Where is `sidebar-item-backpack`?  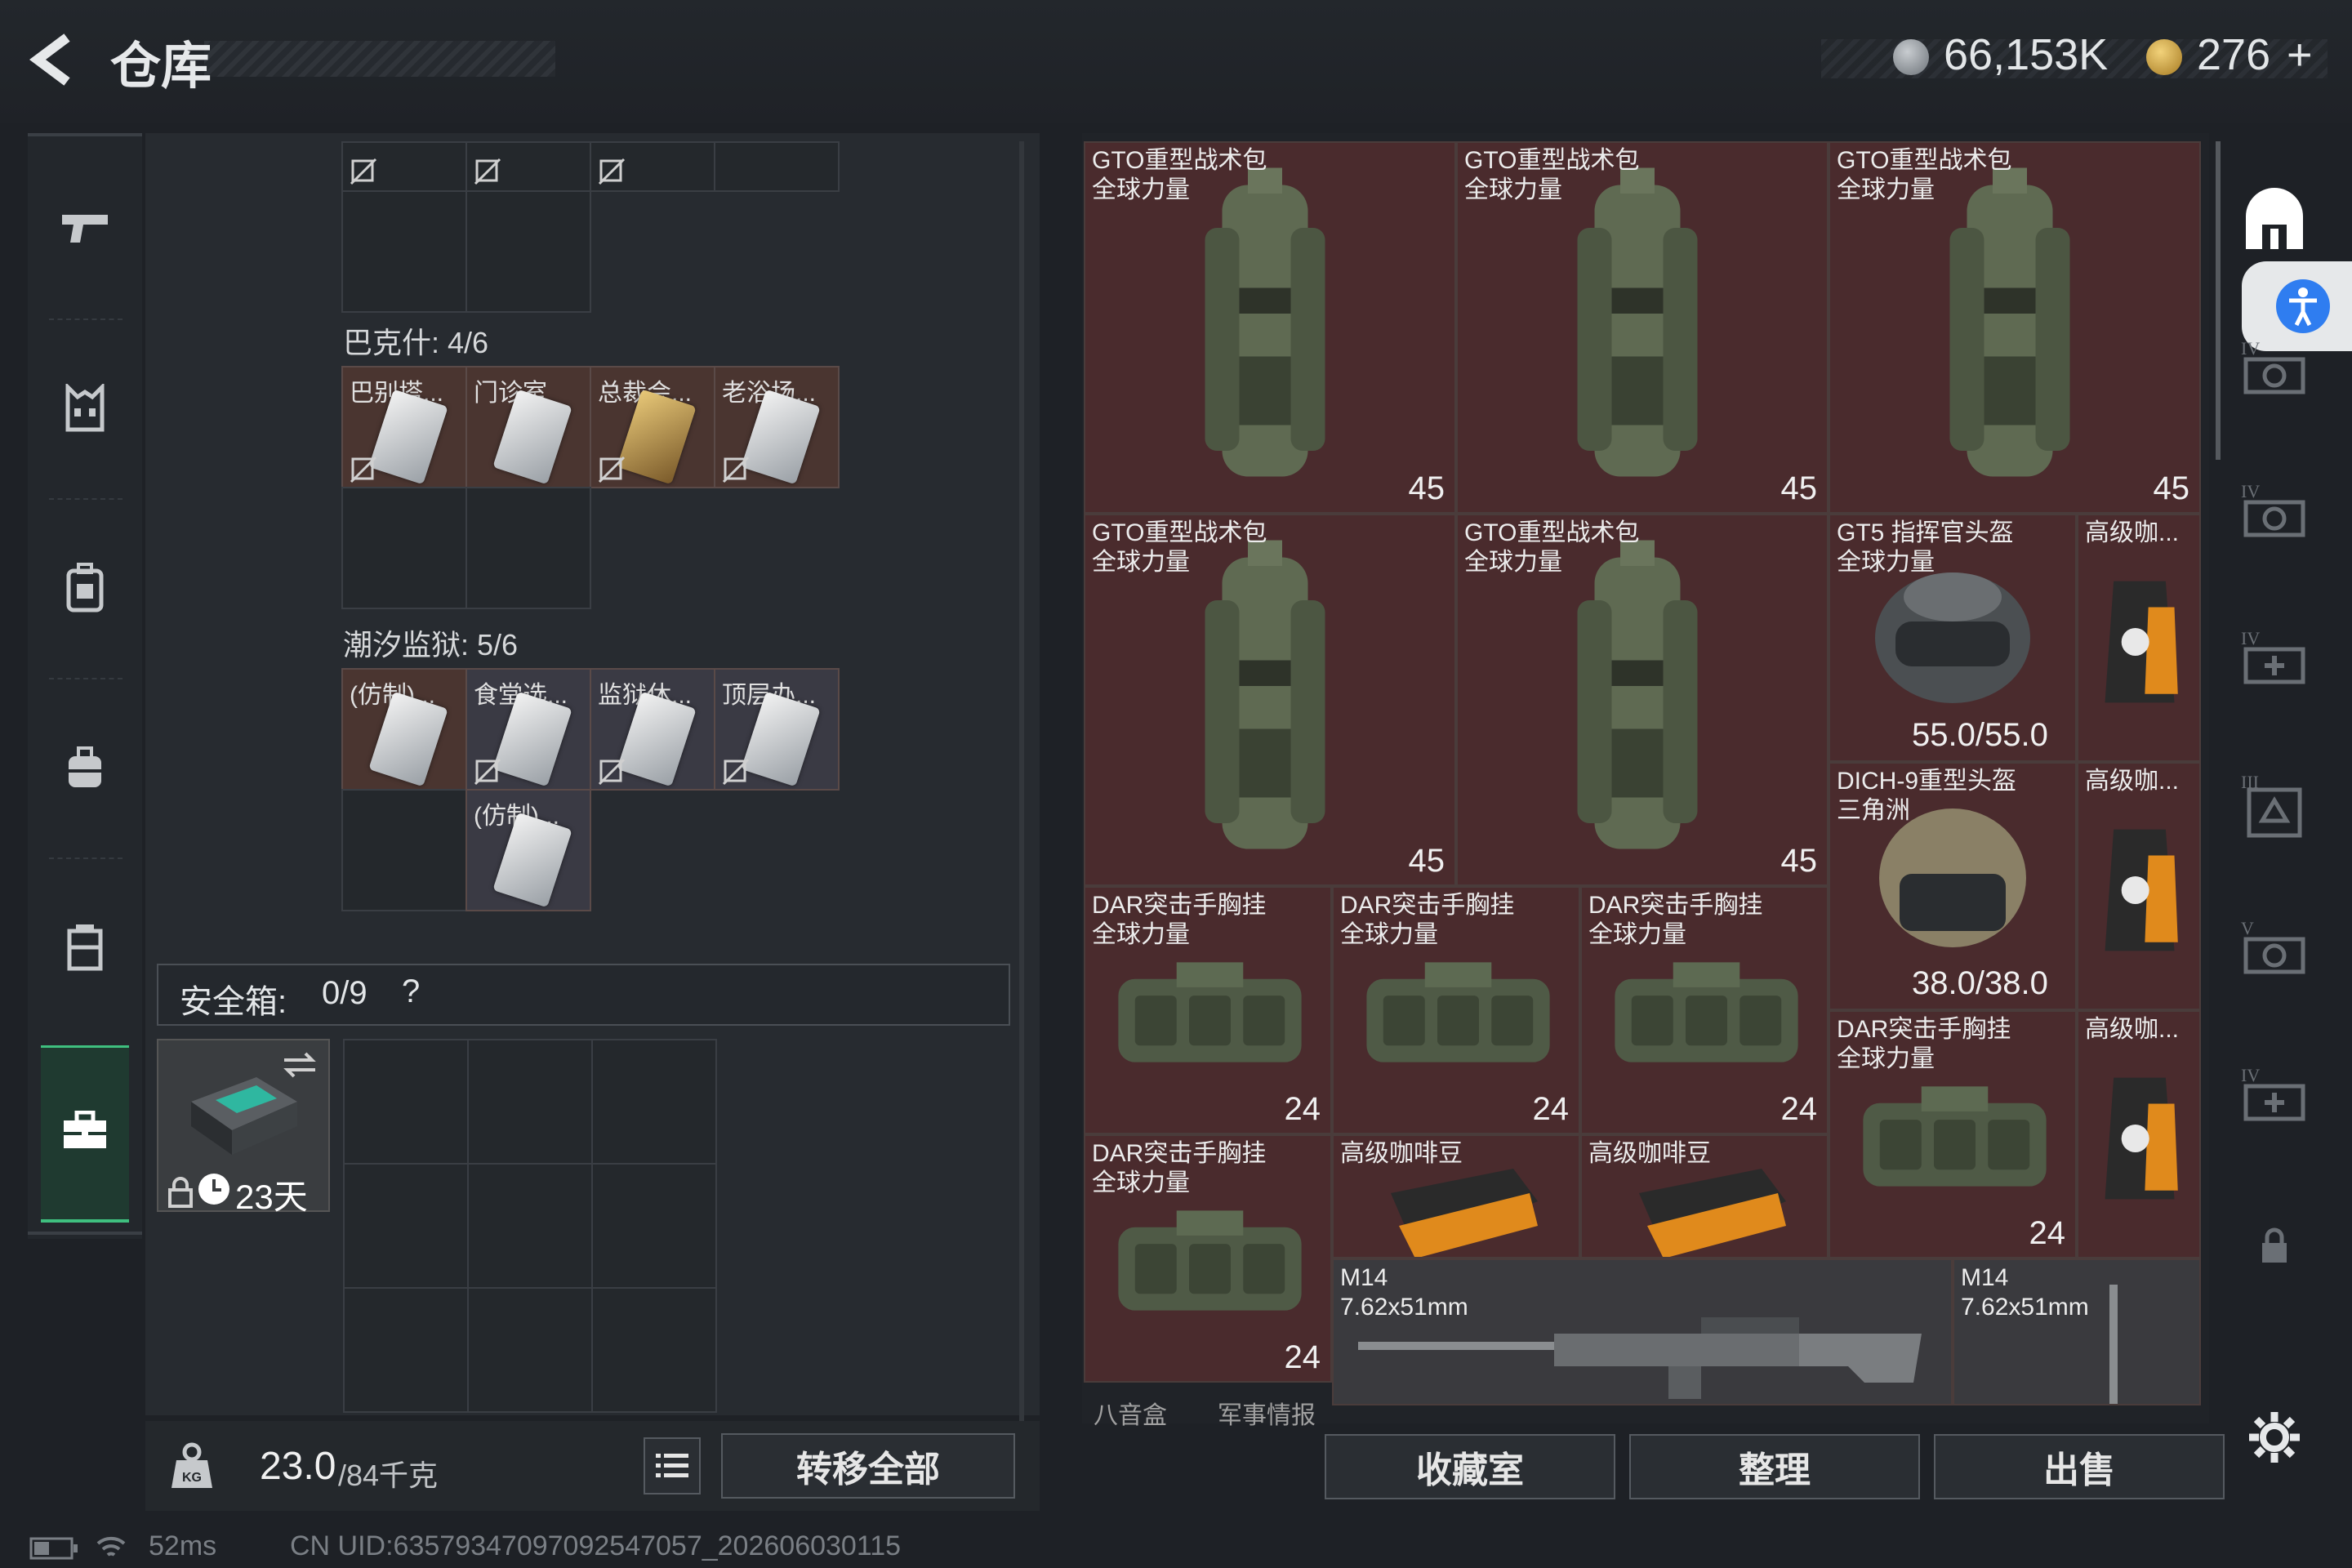
sidebar-item-backpack is located at coordinates (85, 588).